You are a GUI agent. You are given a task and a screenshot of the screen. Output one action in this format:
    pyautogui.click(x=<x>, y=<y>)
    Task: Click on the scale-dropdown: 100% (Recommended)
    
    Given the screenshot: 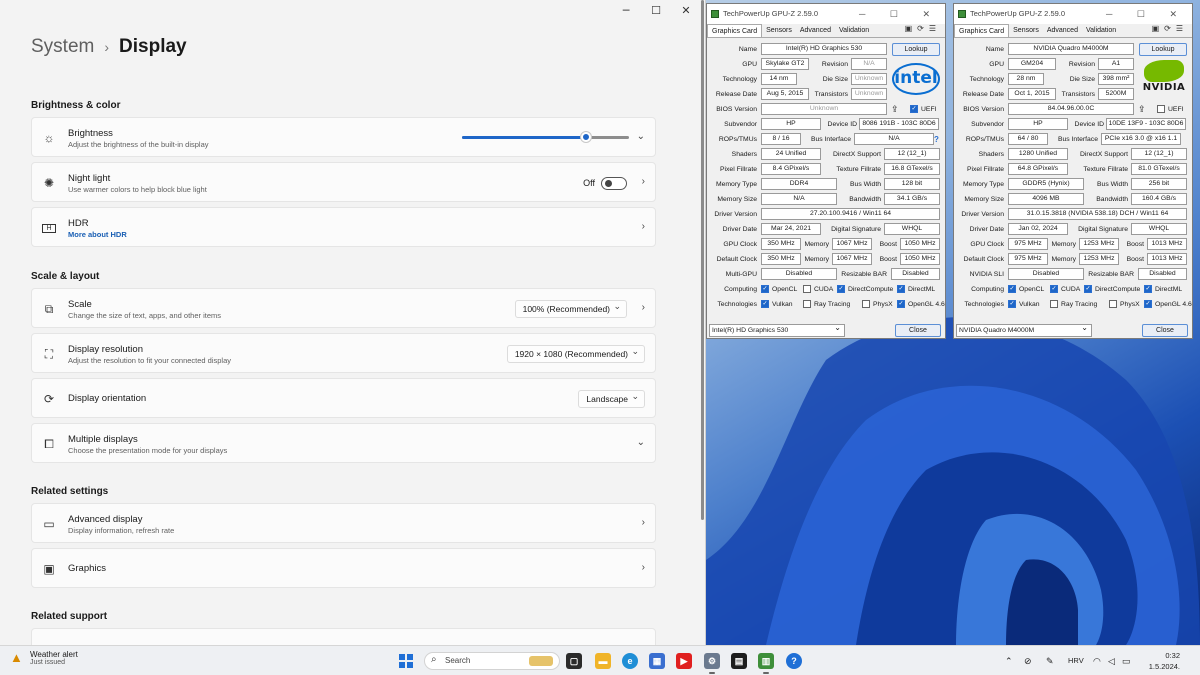 What is the action you would take?
    pyautogui.click(x=570, y=308)
    